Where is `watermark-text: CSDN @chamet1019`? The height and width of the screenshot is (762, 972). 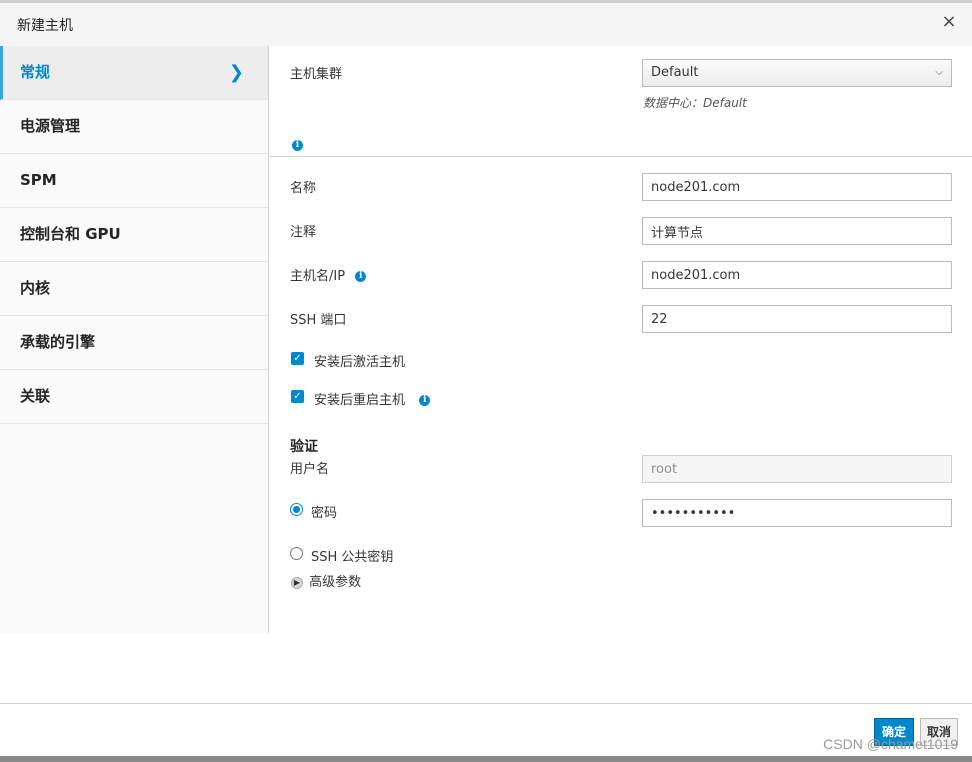
watermark-text: CSDN @chamet1019 is located at coordinates (890, 744).